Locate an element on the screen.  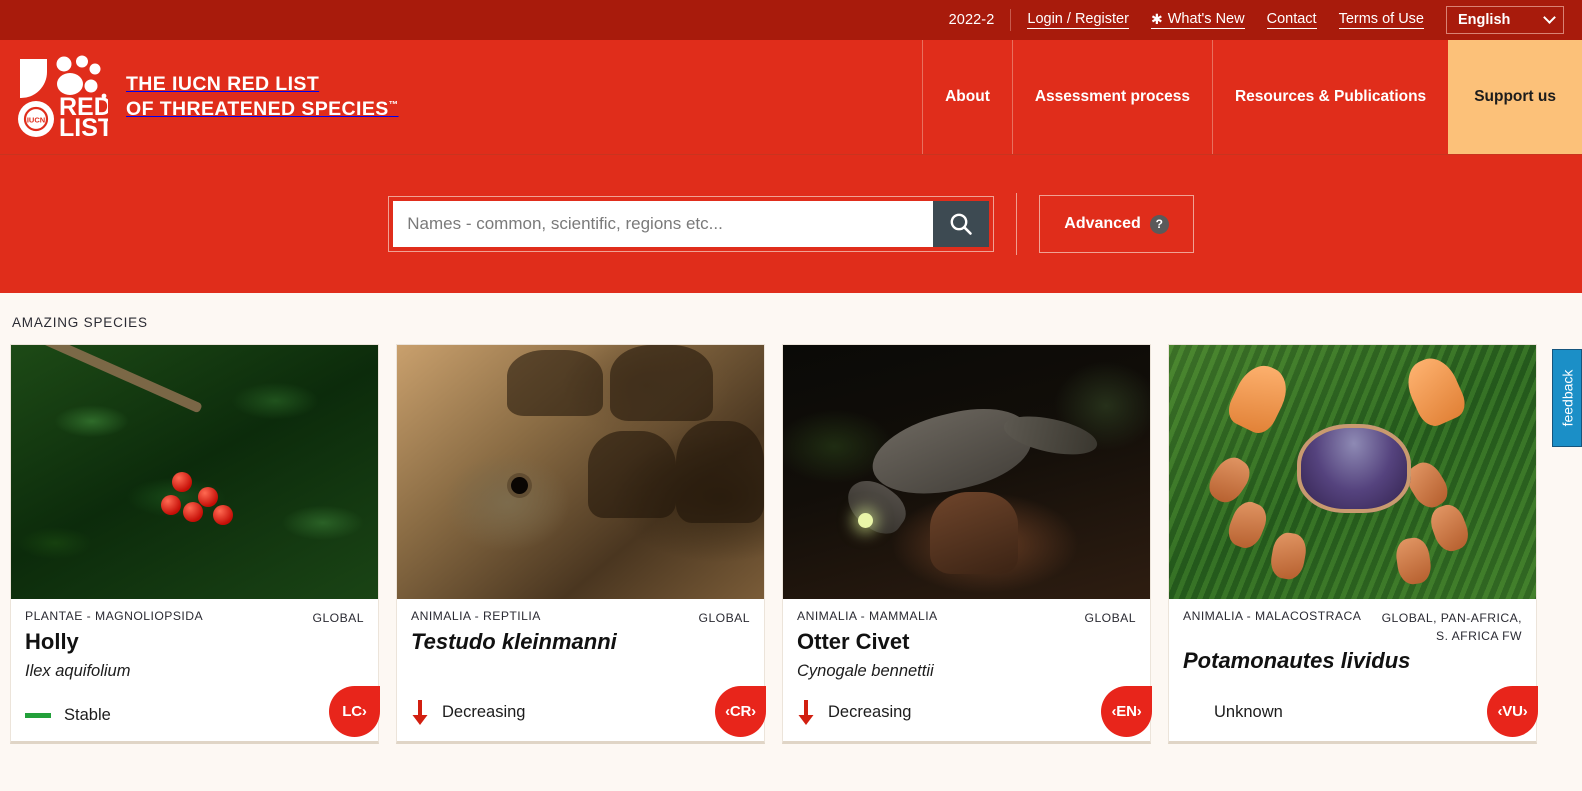
crab-photo-illustration is located at coordinates (1352, 472).